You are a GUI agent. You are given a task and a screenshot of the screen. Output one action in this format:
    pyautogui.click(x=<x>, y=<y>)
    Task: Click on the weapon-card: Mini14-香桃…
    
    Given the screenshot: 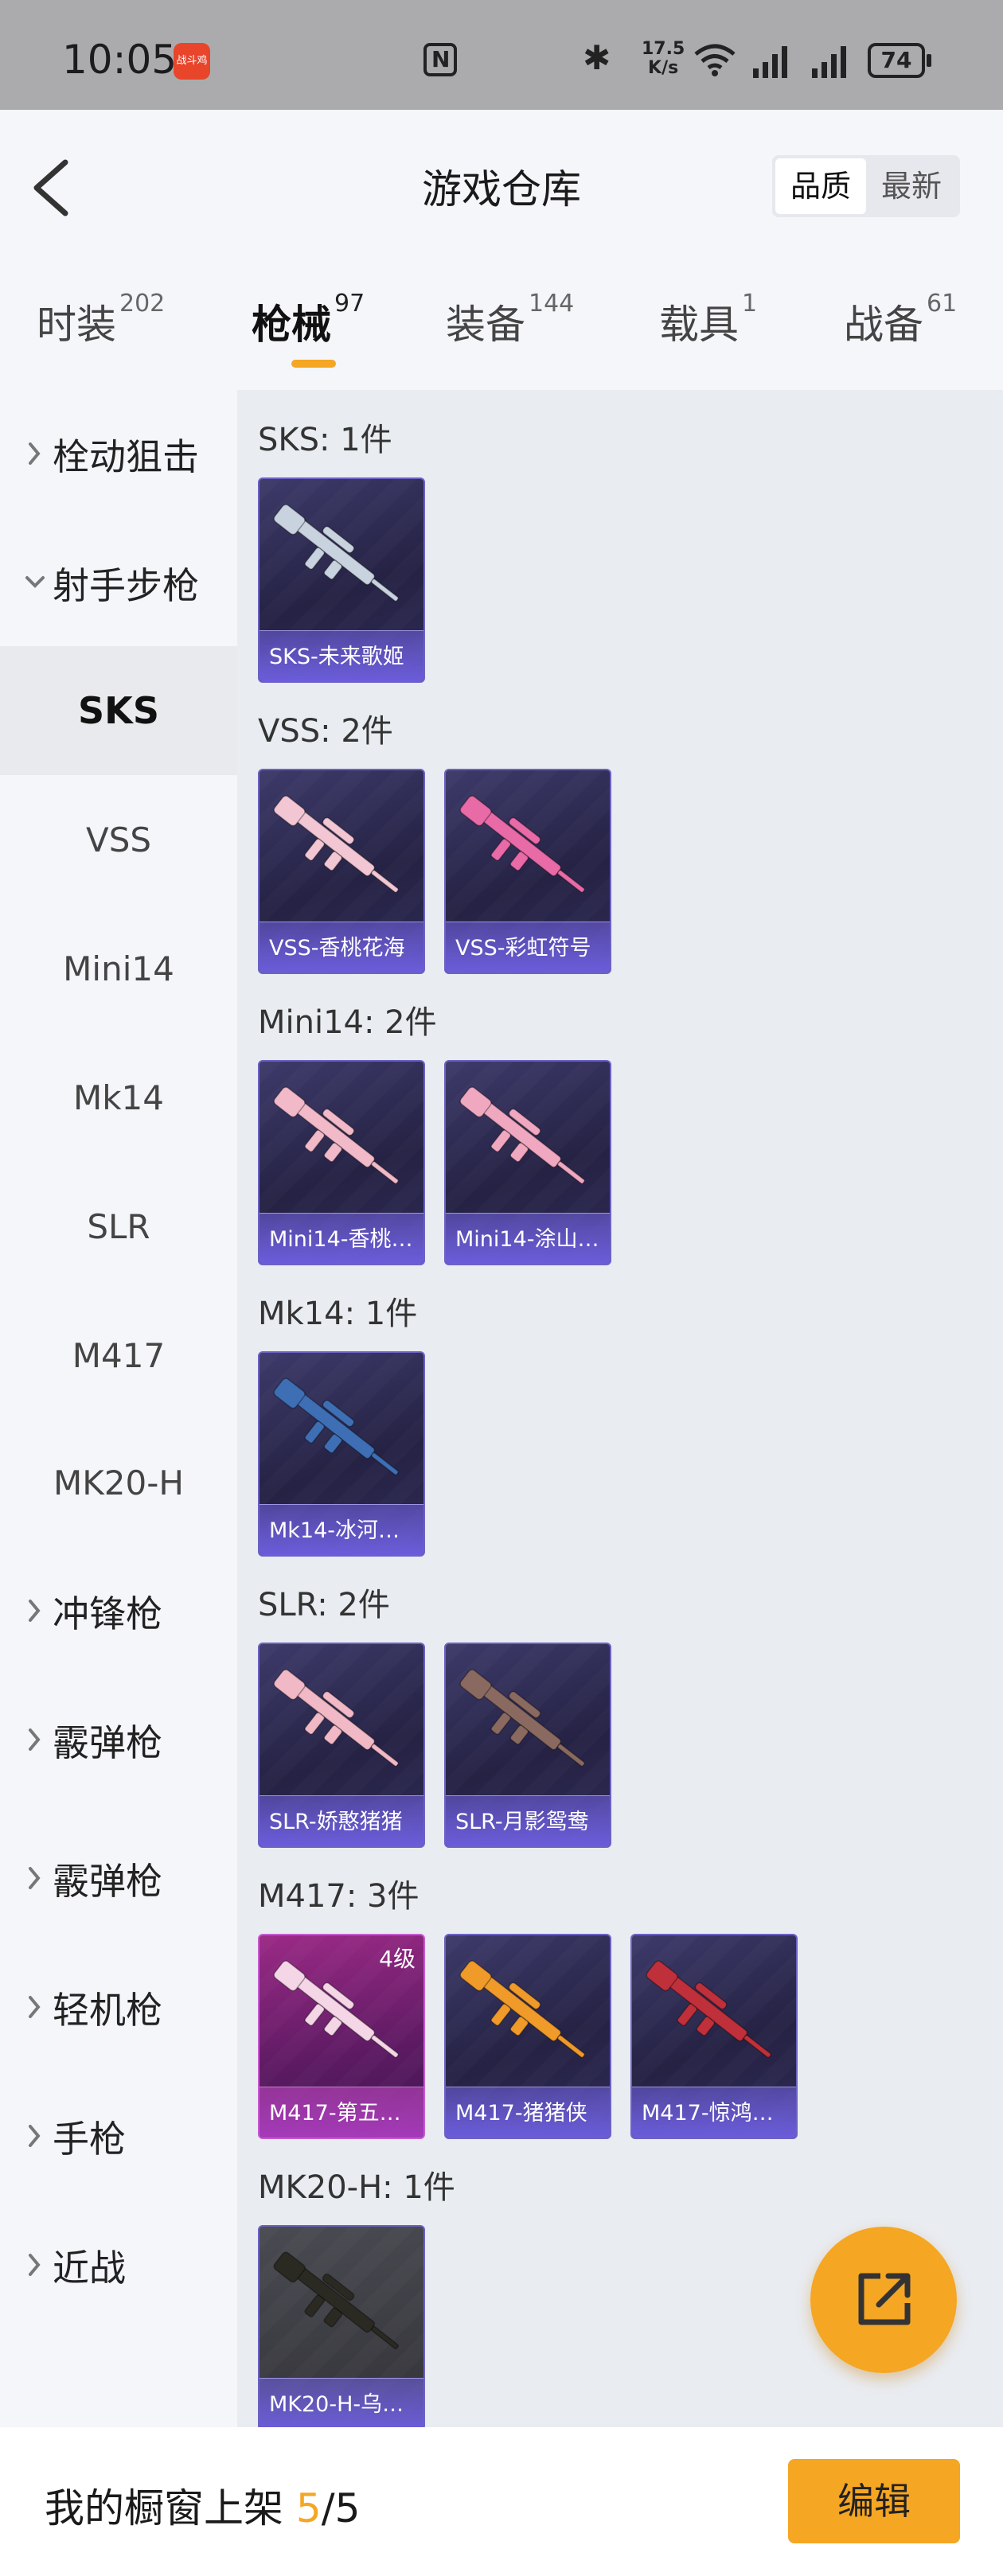 What is the action you would take?
    pyautogui.click(x=341, y=1162)
    